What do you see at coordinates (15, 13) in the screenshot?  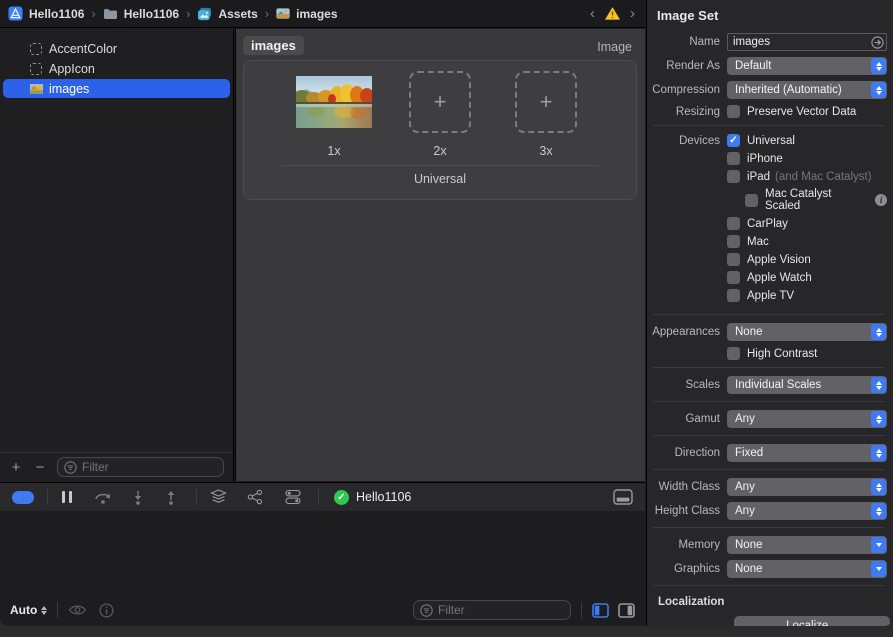 I see `project-icon` at bounding box center [15, 13].